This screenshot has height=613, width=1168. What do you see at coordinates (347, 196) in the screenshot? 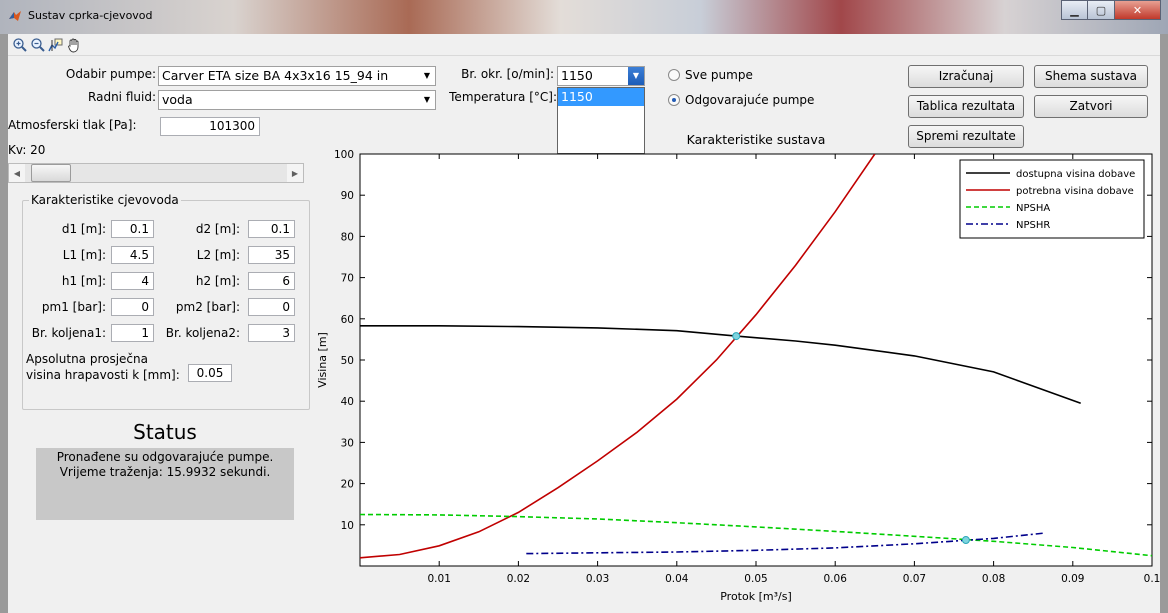
I see `y-tick-label: 90` at bounding box center [347, 196].